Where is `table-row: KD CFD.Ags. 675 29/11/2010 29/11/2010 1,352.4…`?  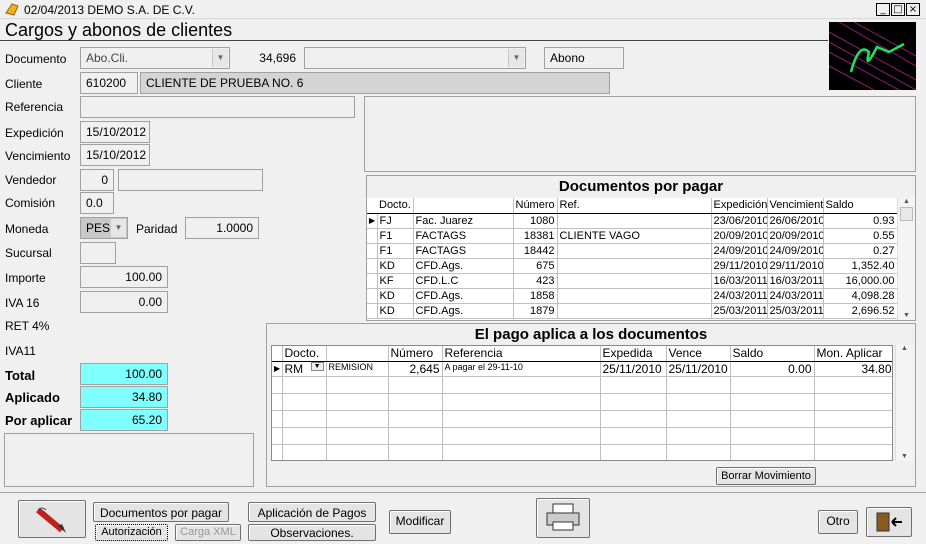 table-row: KD CFD.Ags. 675 29/11/2010 29/11/2010 1,352.4… is located at coordinates (632, 266).